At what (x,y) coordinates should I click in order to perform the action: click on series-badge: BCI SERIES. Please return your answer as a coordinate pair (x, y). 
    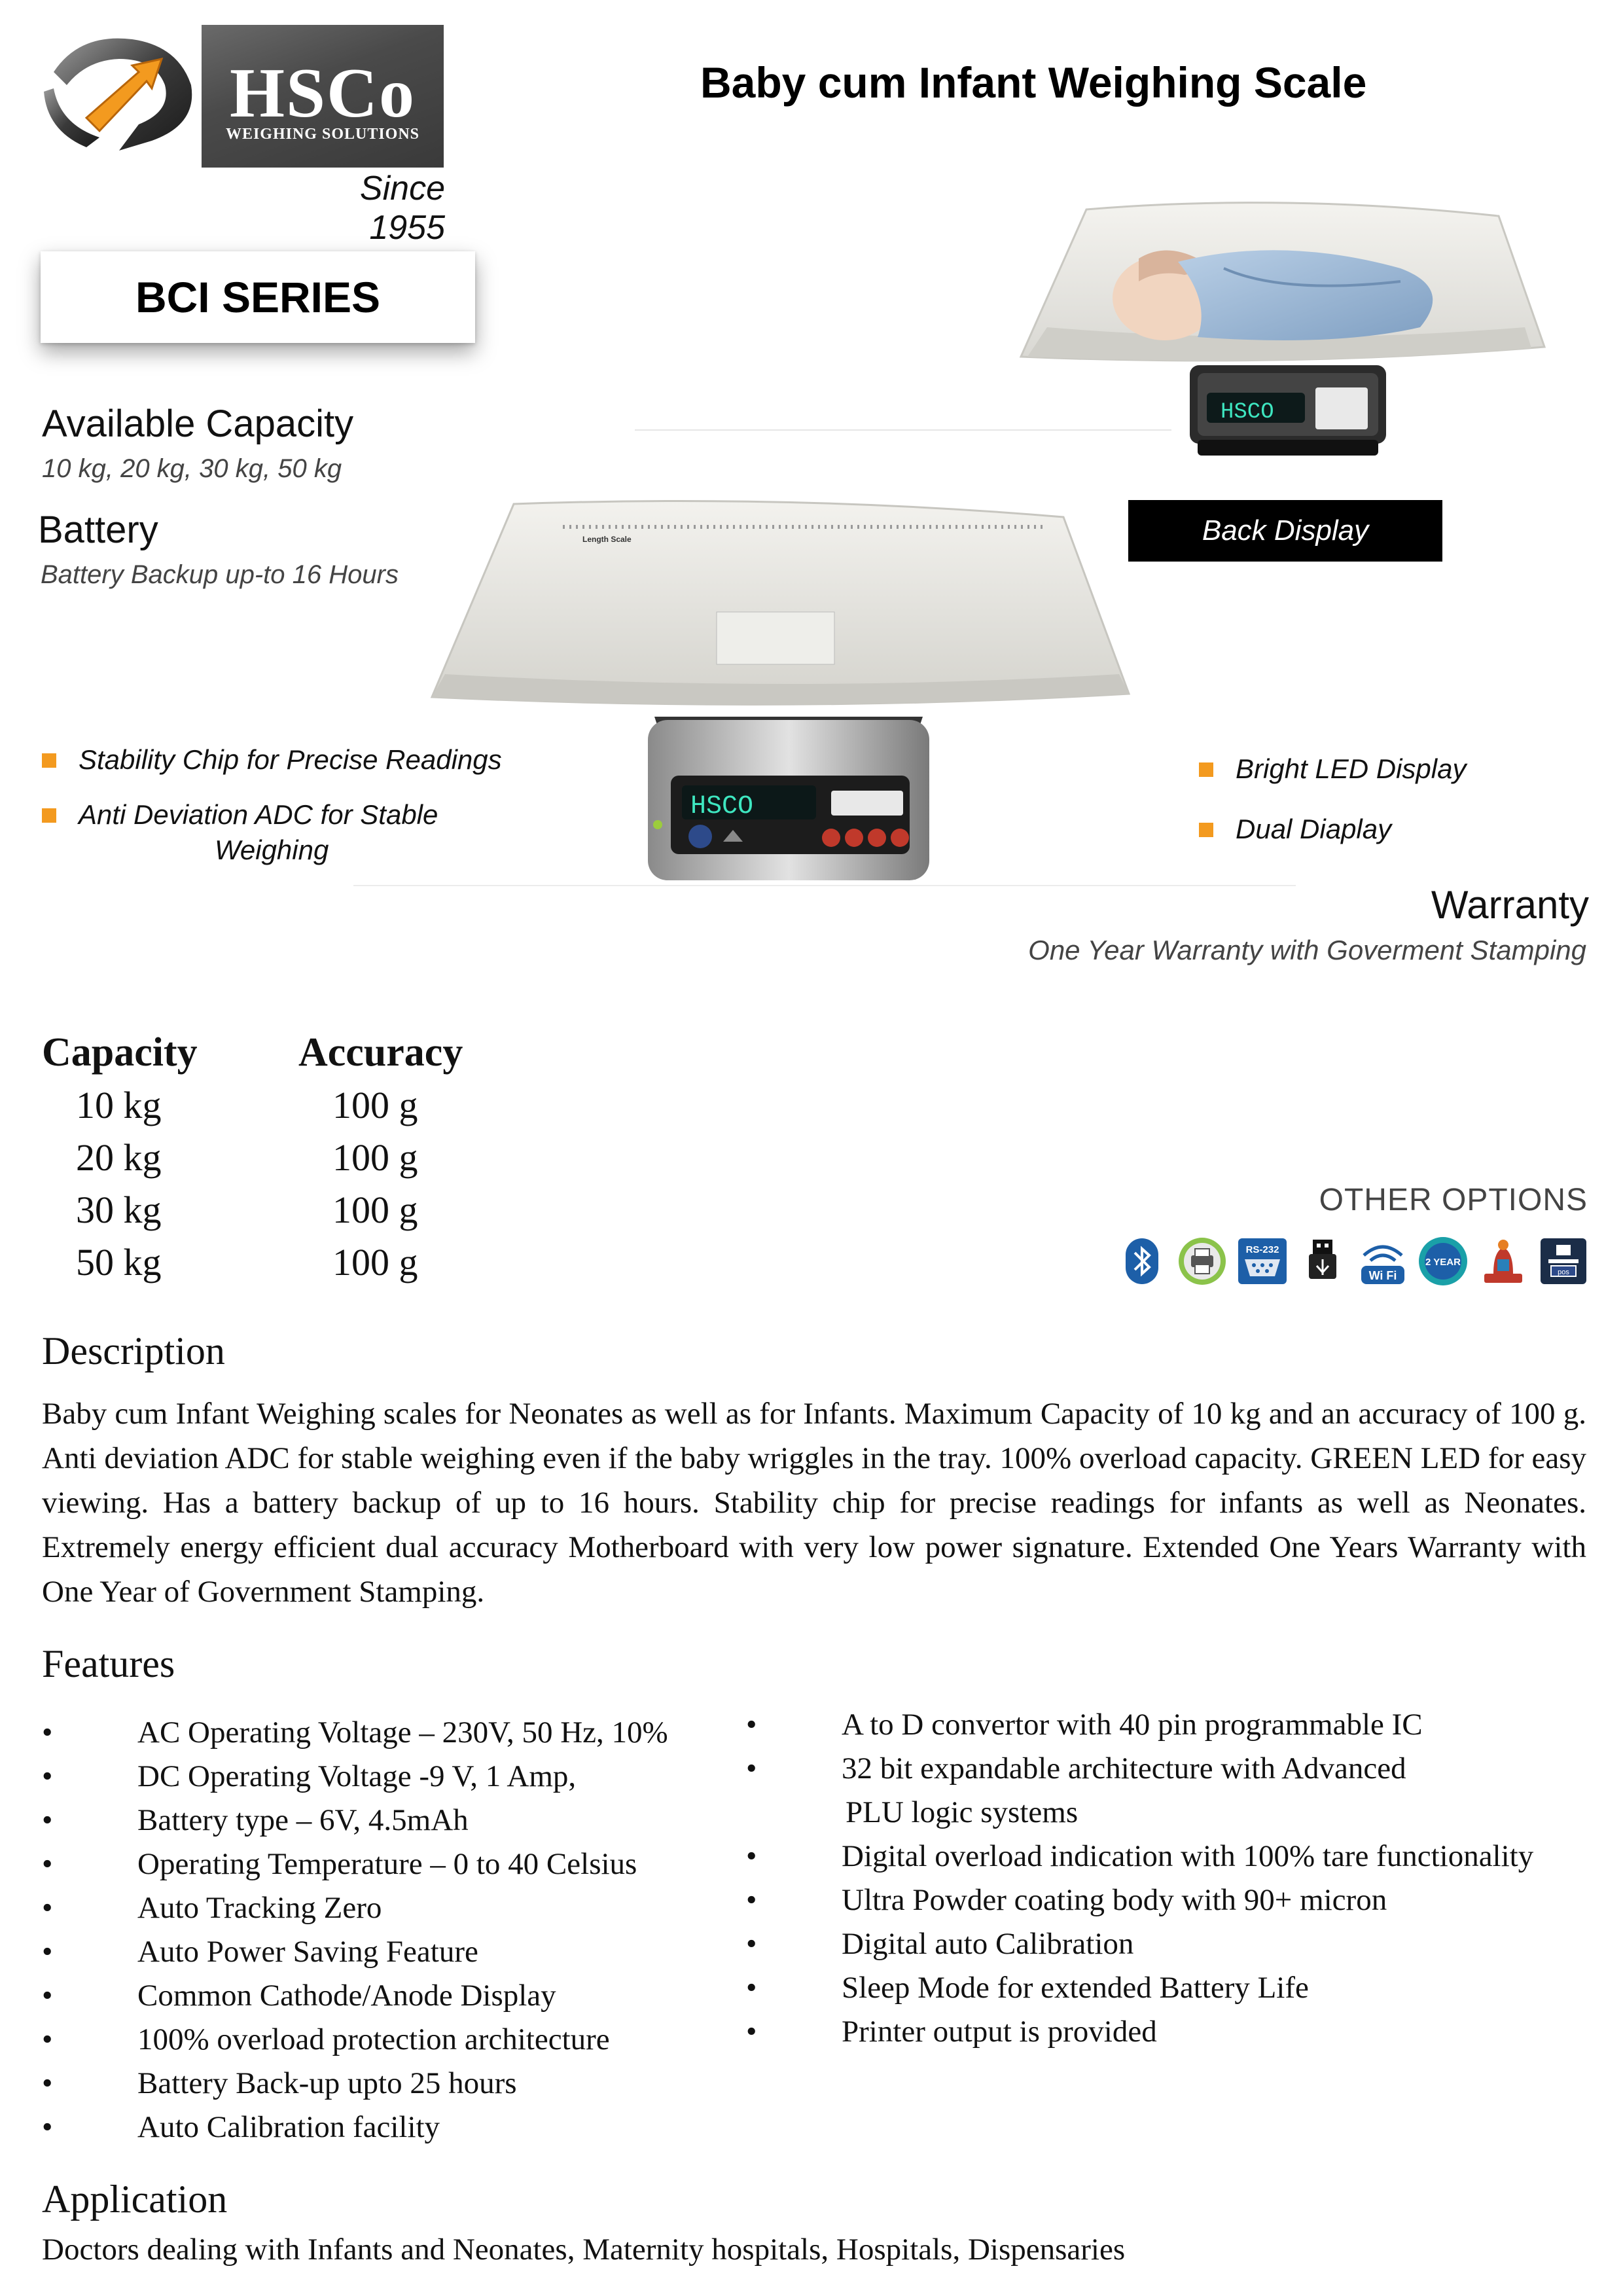
    Looking at the image, I should click on (258, 297).